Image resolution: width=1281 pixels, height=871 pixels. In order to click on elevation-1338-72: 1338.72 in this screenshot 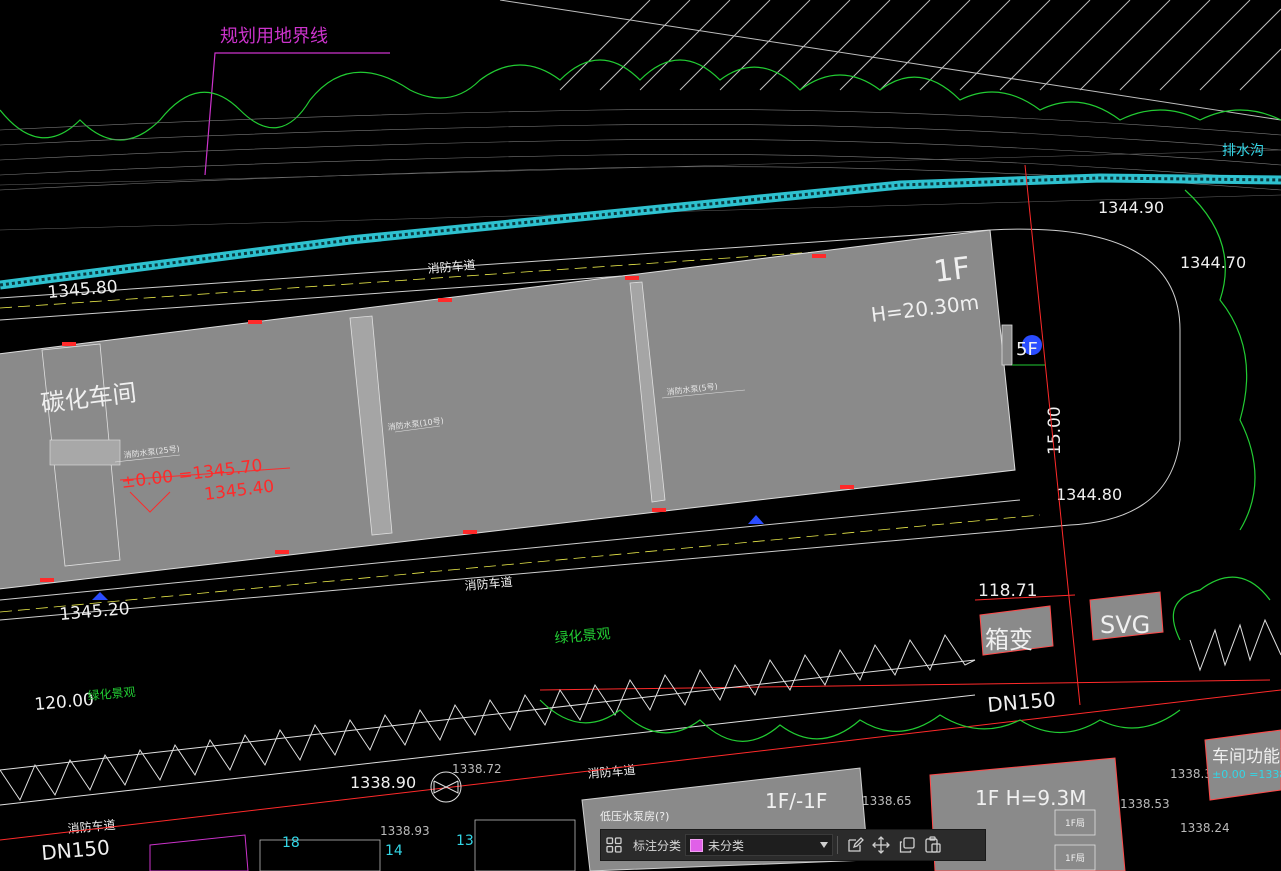, I will do `click(477, 769)`.